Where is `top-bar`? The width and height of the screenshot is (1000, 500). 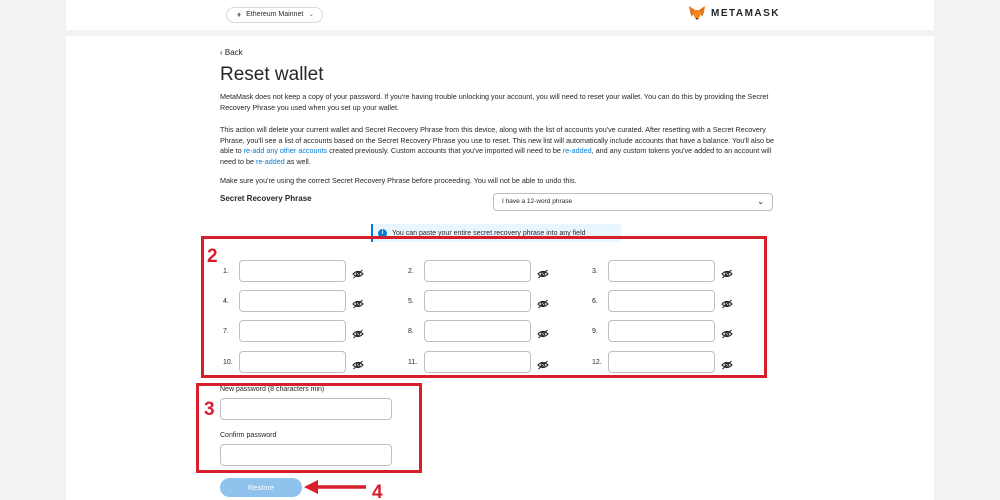
top-bar is located at coordinates (500, 15).